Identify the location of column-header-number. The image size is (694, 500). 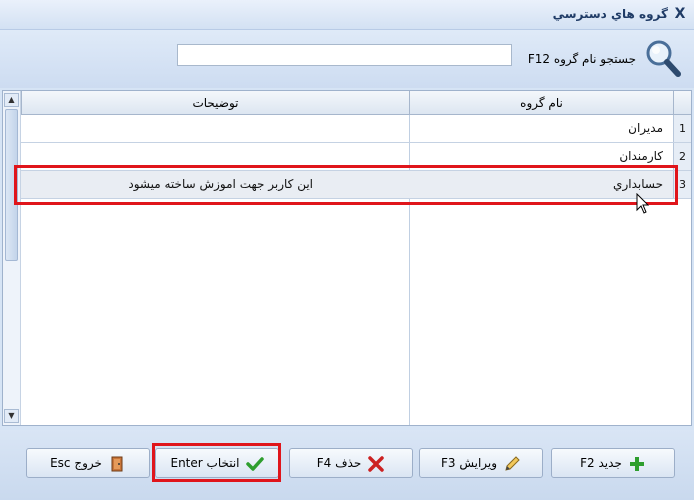
(682, 103).